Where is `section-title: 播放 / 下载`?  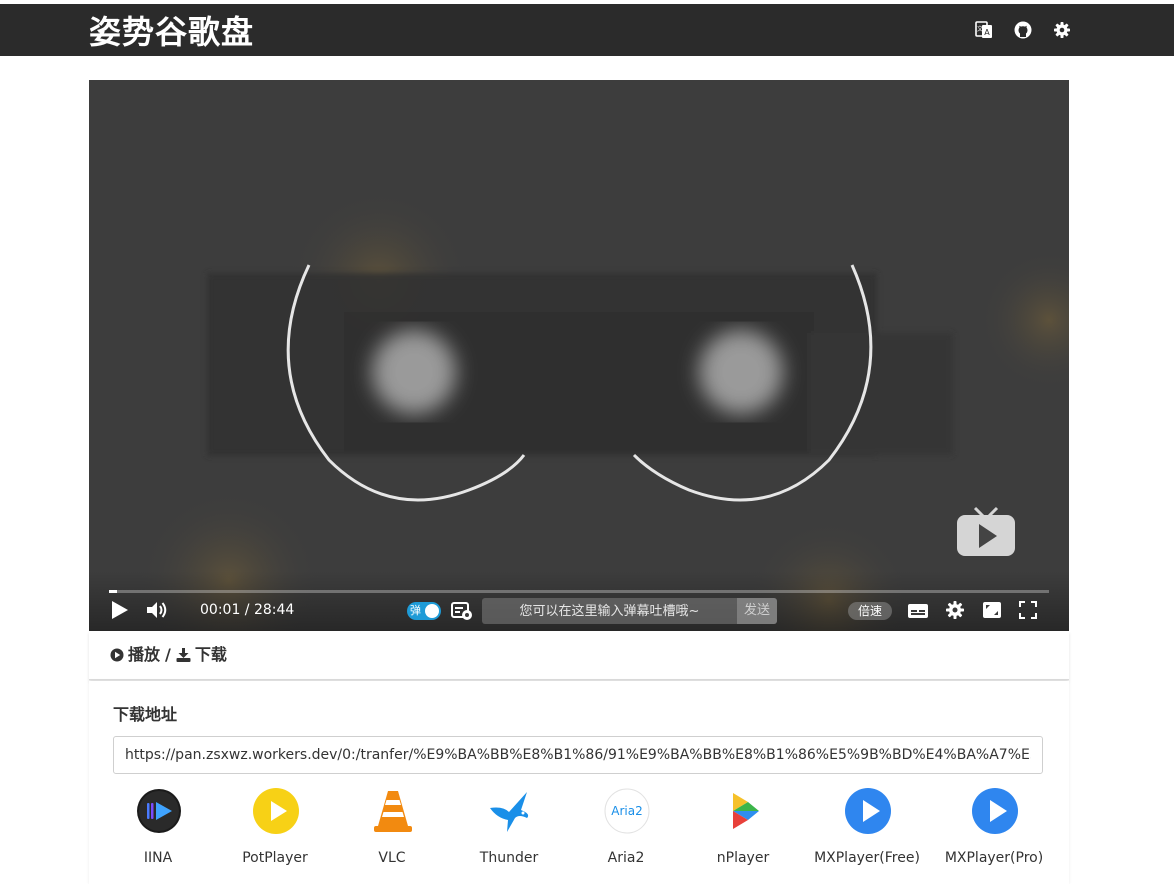
section-title: 播放 / 下载 is located at coordinates (168, 655).